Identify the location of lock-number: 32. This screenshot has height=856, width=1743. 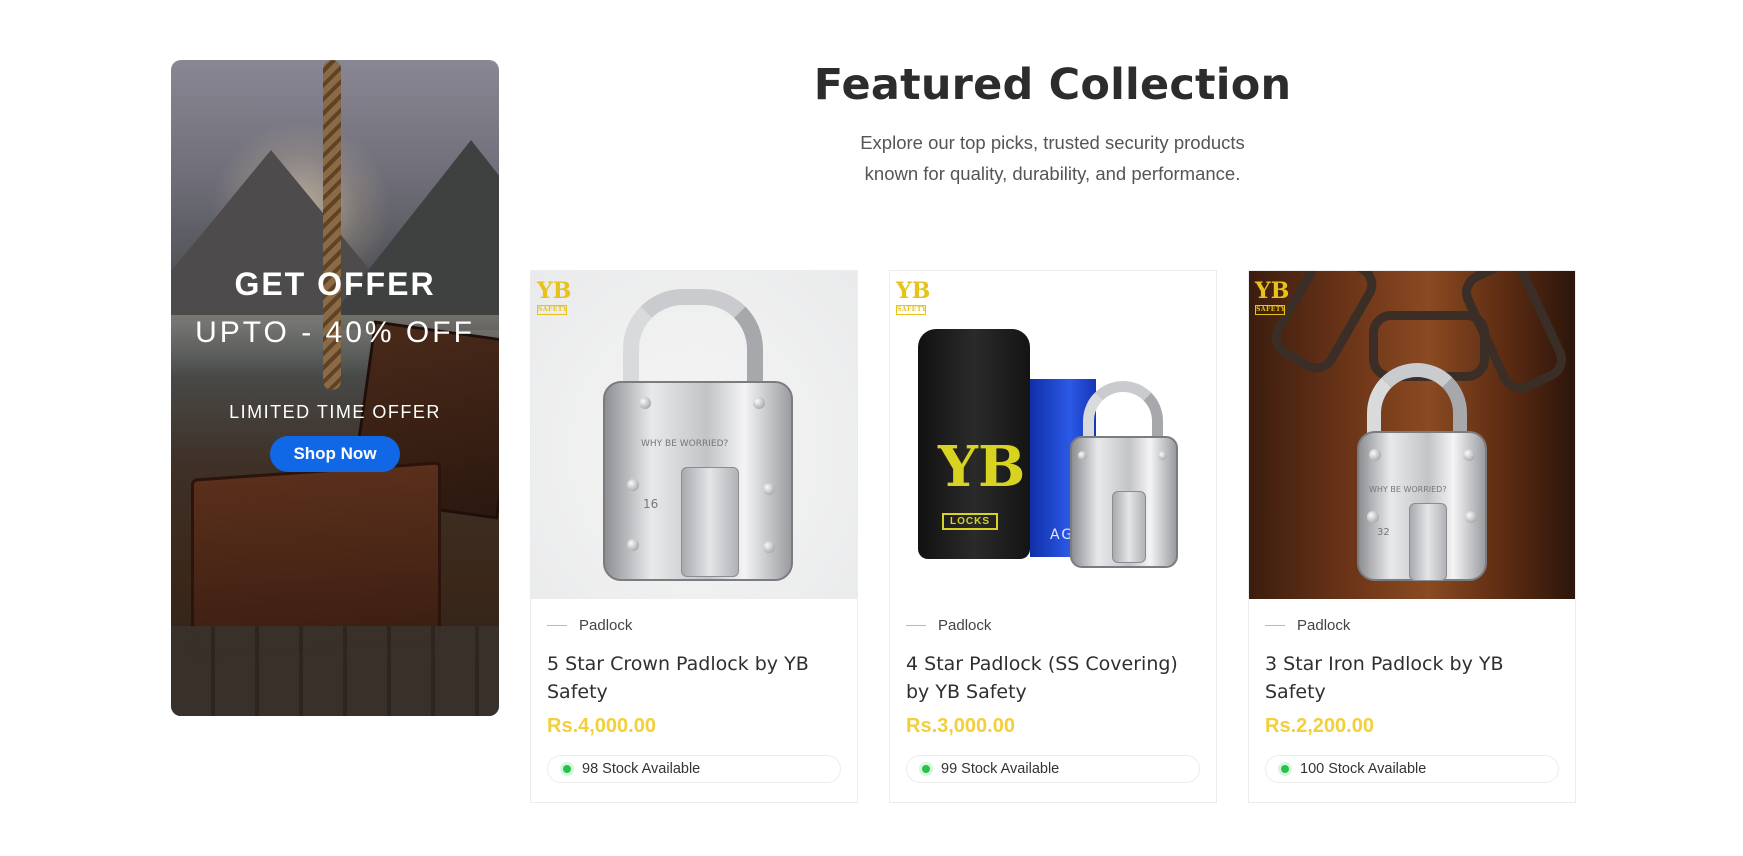
(1383, 532).